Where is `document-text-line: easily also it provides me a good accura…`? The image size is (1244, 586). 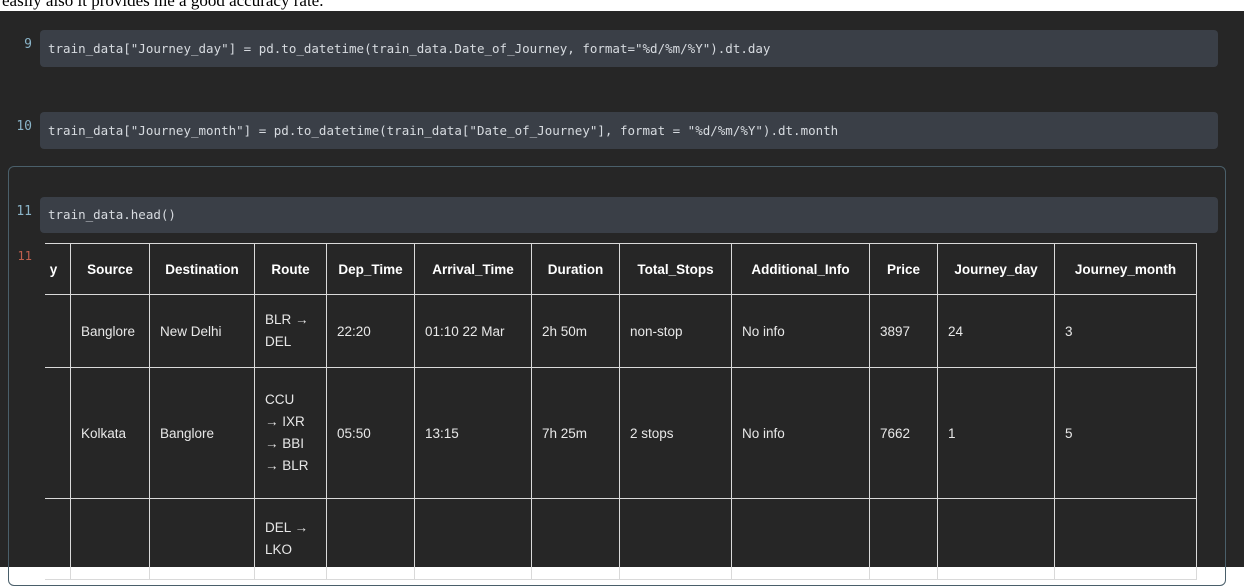 document-text-line: easily also it provides me a good accura… is located at coordinates (163, 5).